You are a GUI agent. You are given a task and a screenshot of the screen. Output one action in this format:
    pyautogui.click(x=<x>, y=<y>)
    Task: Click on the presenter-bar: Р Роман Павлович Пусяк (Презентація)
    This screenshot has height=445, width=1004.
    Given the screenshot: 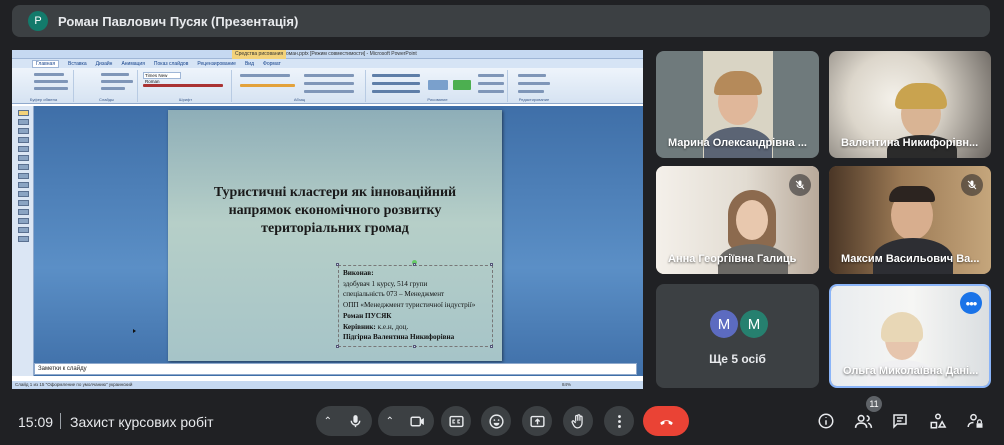 What is the action you would take?
    pyautogui.click(x=501, y=21)
    